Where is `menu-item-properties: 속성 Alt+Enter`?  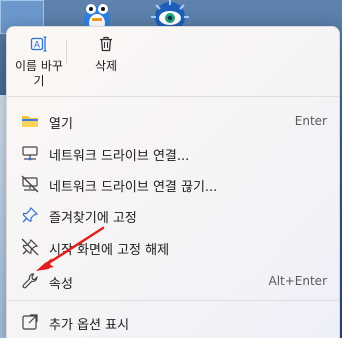 menu-item-properties: 속성 Alt+Enter is located at coordinates (173, 281).